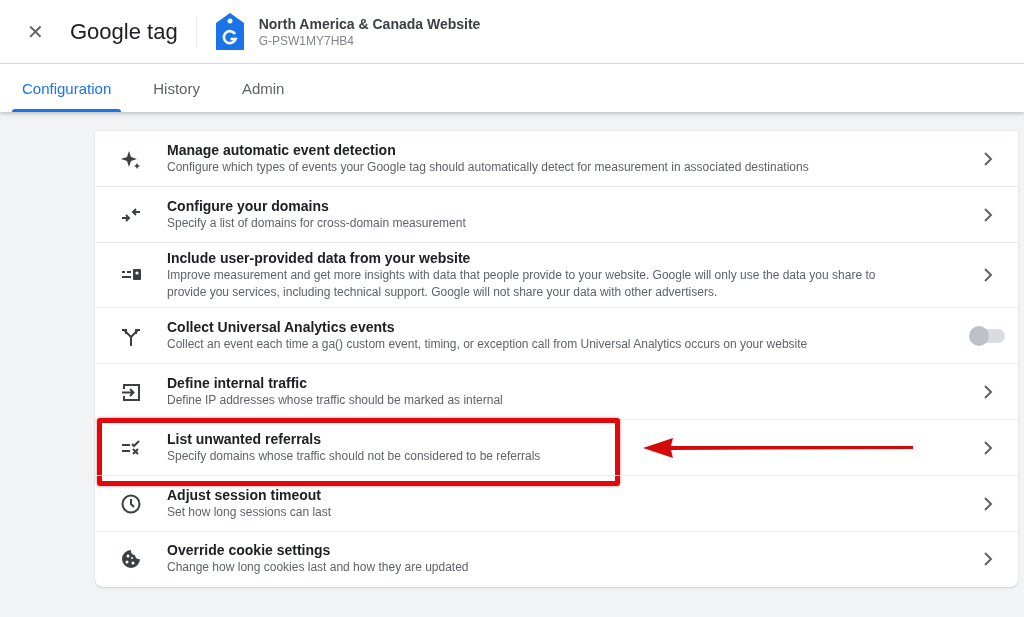  What do you see at coordinates (67, 88) in the screenshot?
I see `tab: Configuration` at bounding box center [67, 88].